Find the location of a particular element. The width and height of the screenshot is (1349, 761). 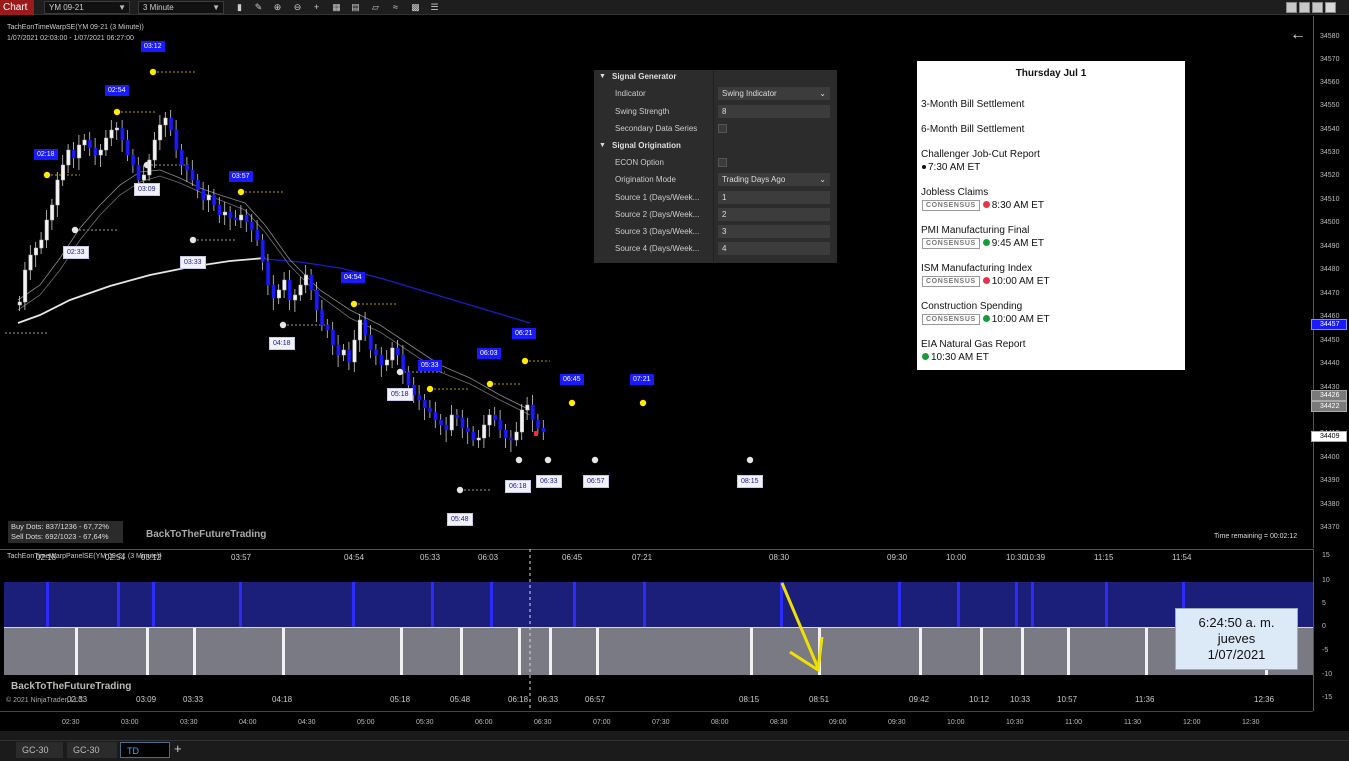

time-tick-label: 04:00 is located at coordinates (248, 722).